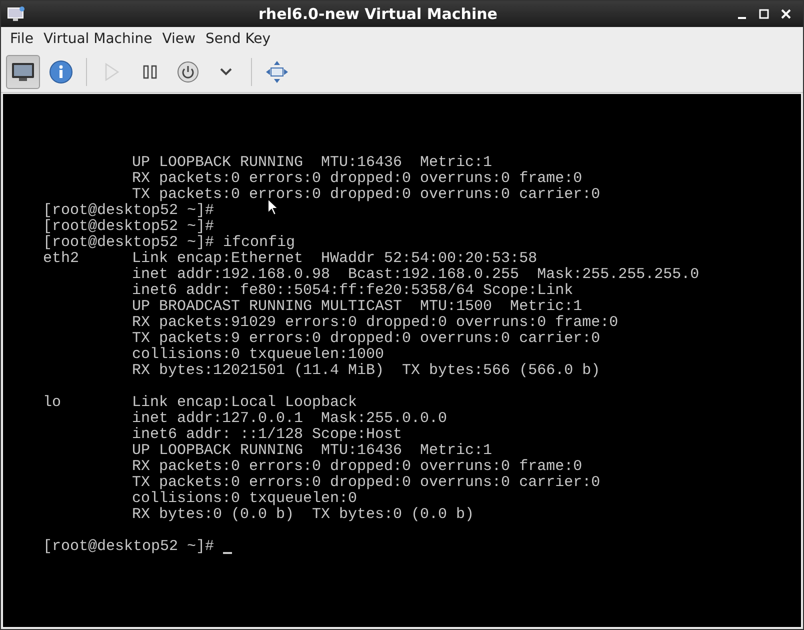 This screenshot has width=804, height=630. What do you see at coordinates (238, 39) in the screenshot?
I see `menu-item: Send Key` at bounding box center [238, 39].